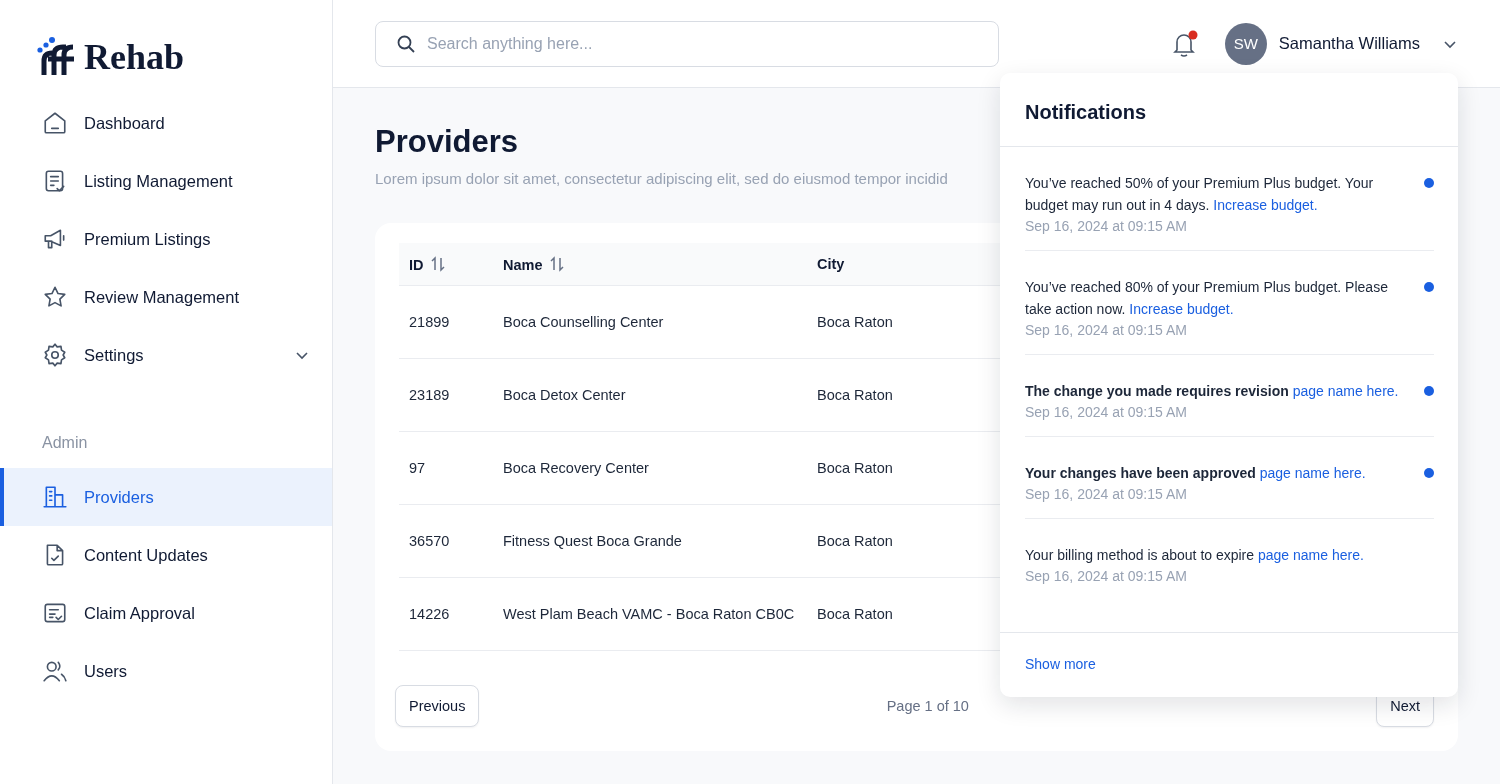 The image size is (1500, 784). What do you see at coordinates (1184, 43) in the screenshot?
I see `bell-icon` at bounding box center [1184, 43].